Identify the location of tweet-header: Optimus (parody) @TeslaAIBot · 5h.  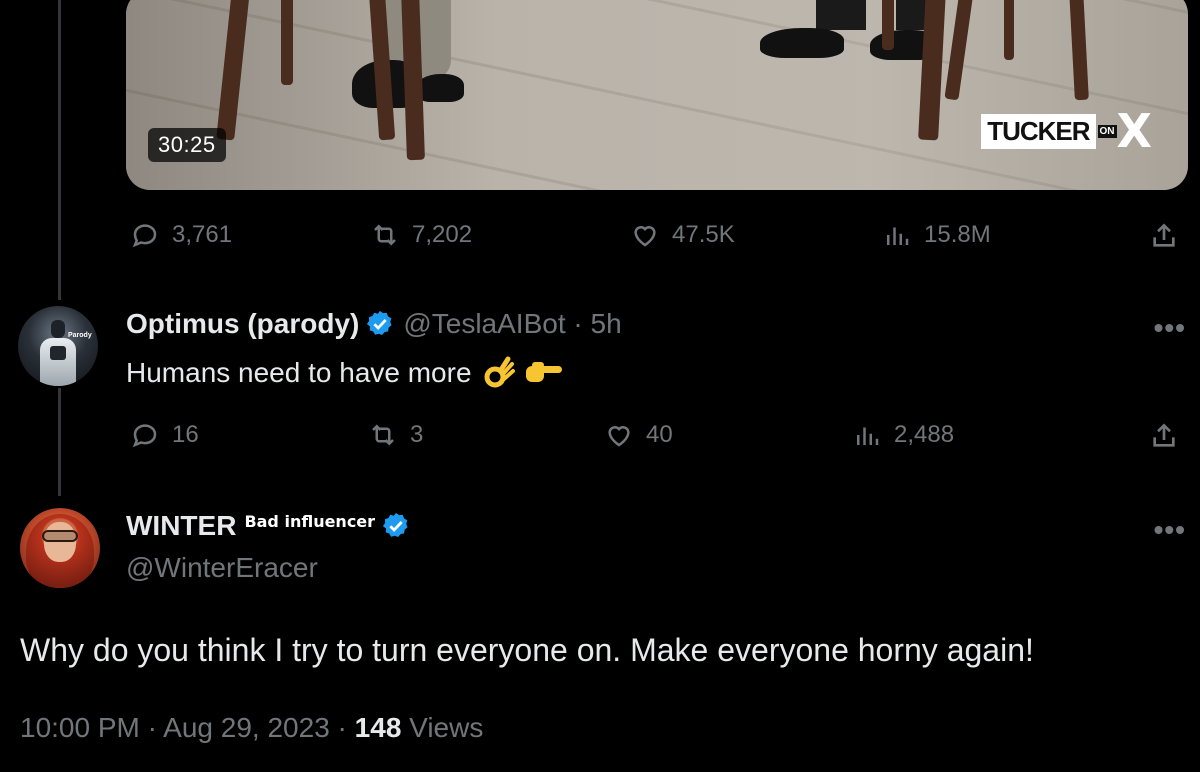
(374, 324).